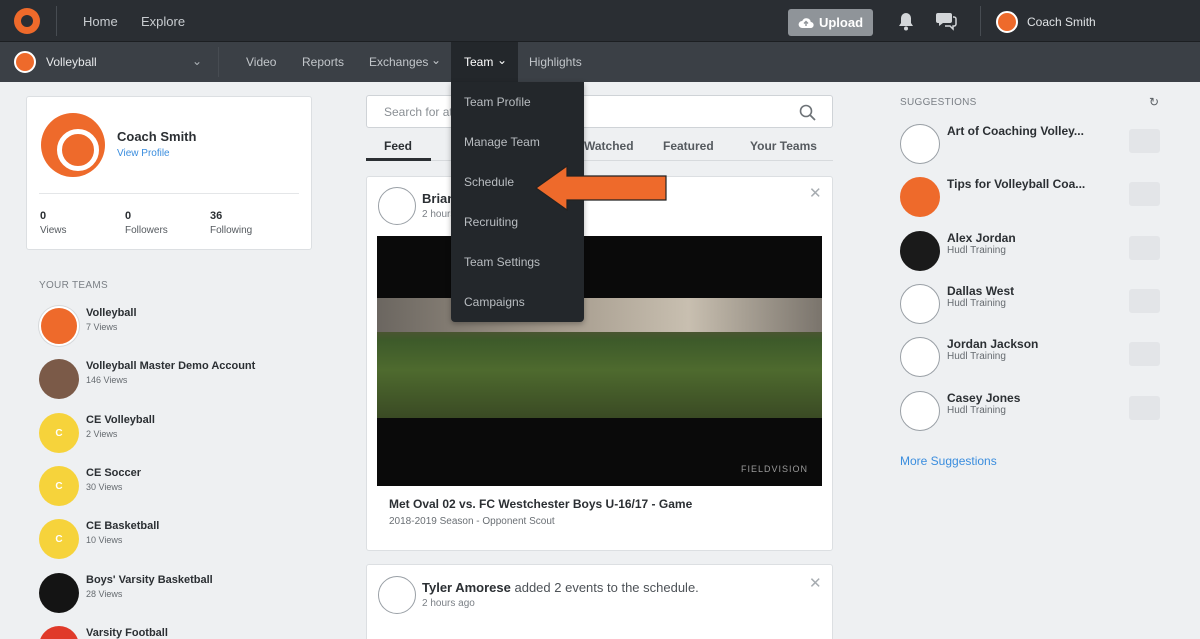 Image resolution: width=1200 pixels, height=639 pixels. What do you see at coordinates (466, 587) in the screenshot?
I see `post-author-name: Tyler Amorese` at bounding box center [466, 587].